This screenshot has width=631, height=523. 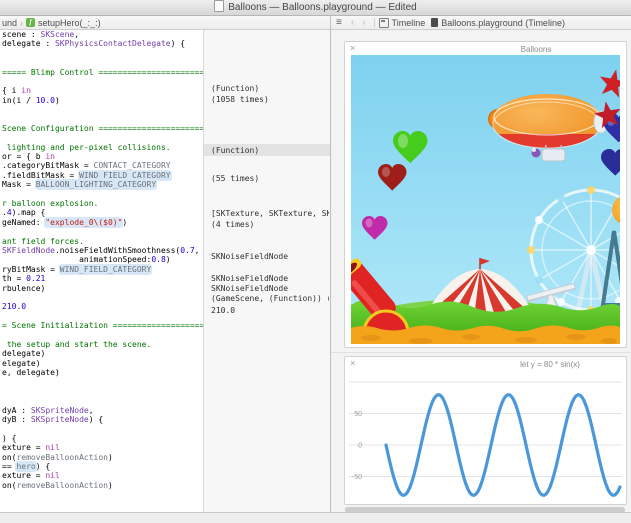 What do you see at coordinates (24, 288) in the screenshot?
I see `code-line: rbulence)` at bounding box center [24, 288].